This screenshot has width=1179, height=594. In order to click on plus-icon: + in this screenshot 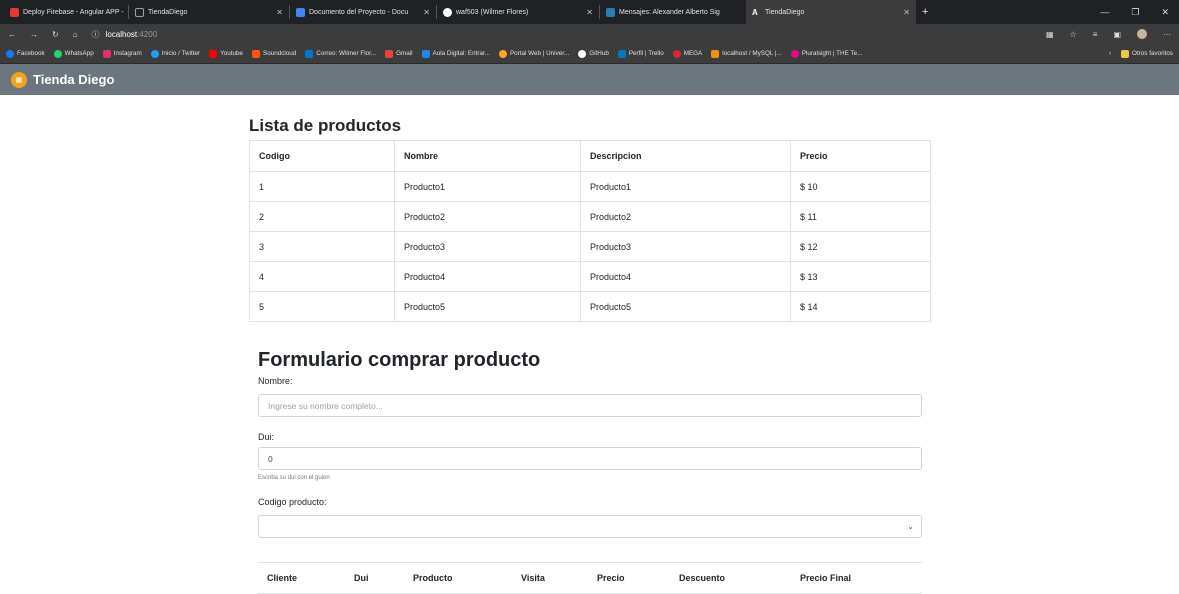, I will do `click(925, 12)`.